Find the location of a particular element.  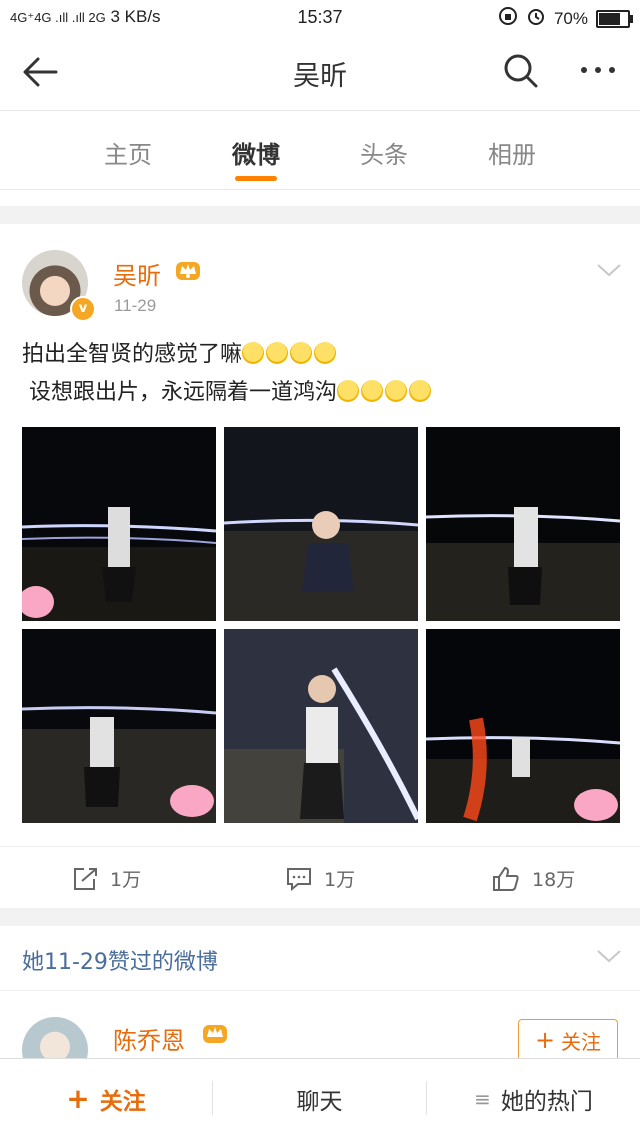

chat-label: 聊天 is located at coordinates (319, 1101).